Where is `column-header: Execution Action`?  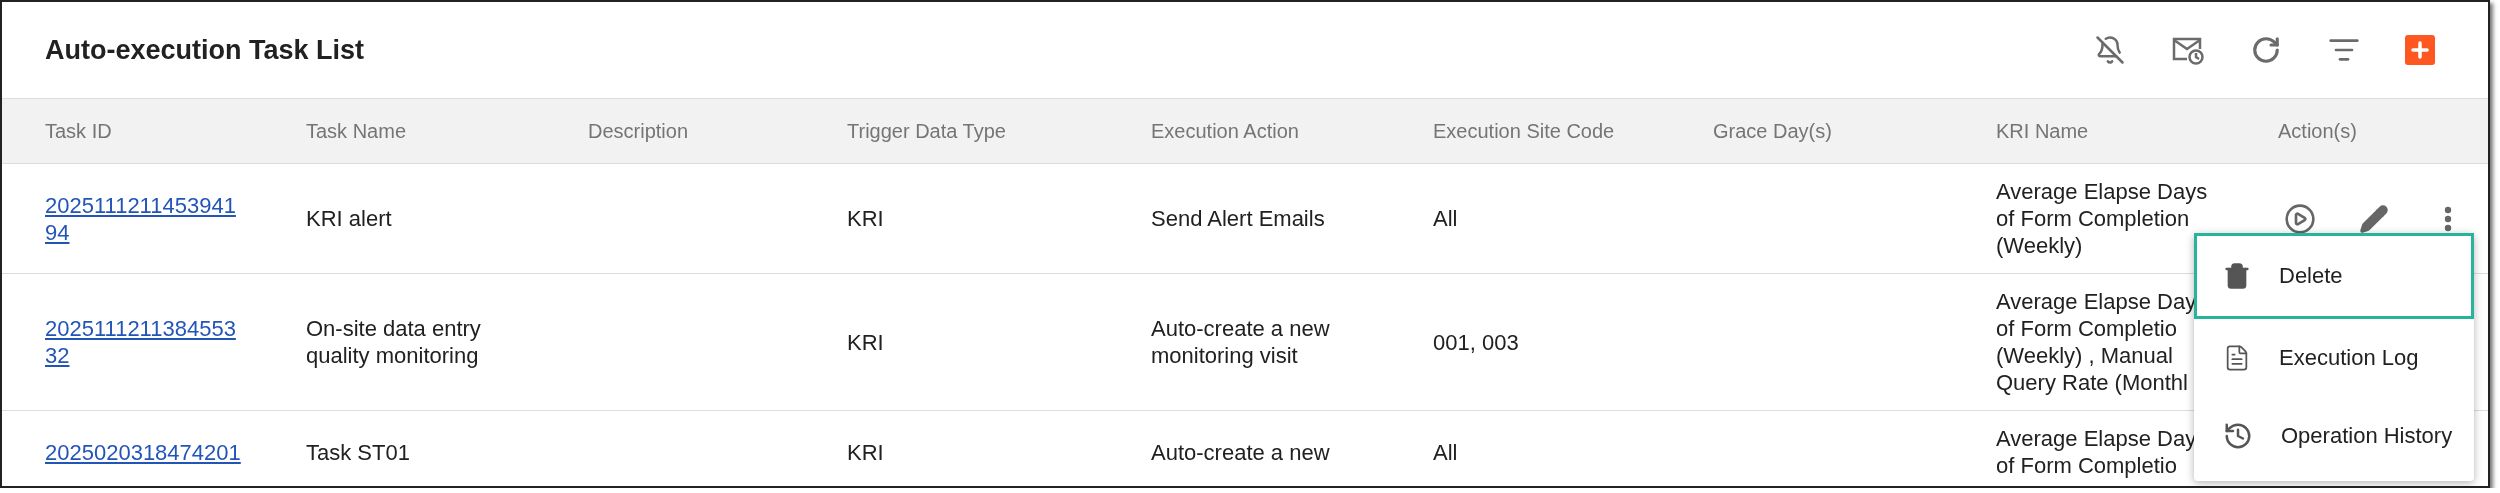 column-header: Execution Action is located at coordinates (1225, 131).